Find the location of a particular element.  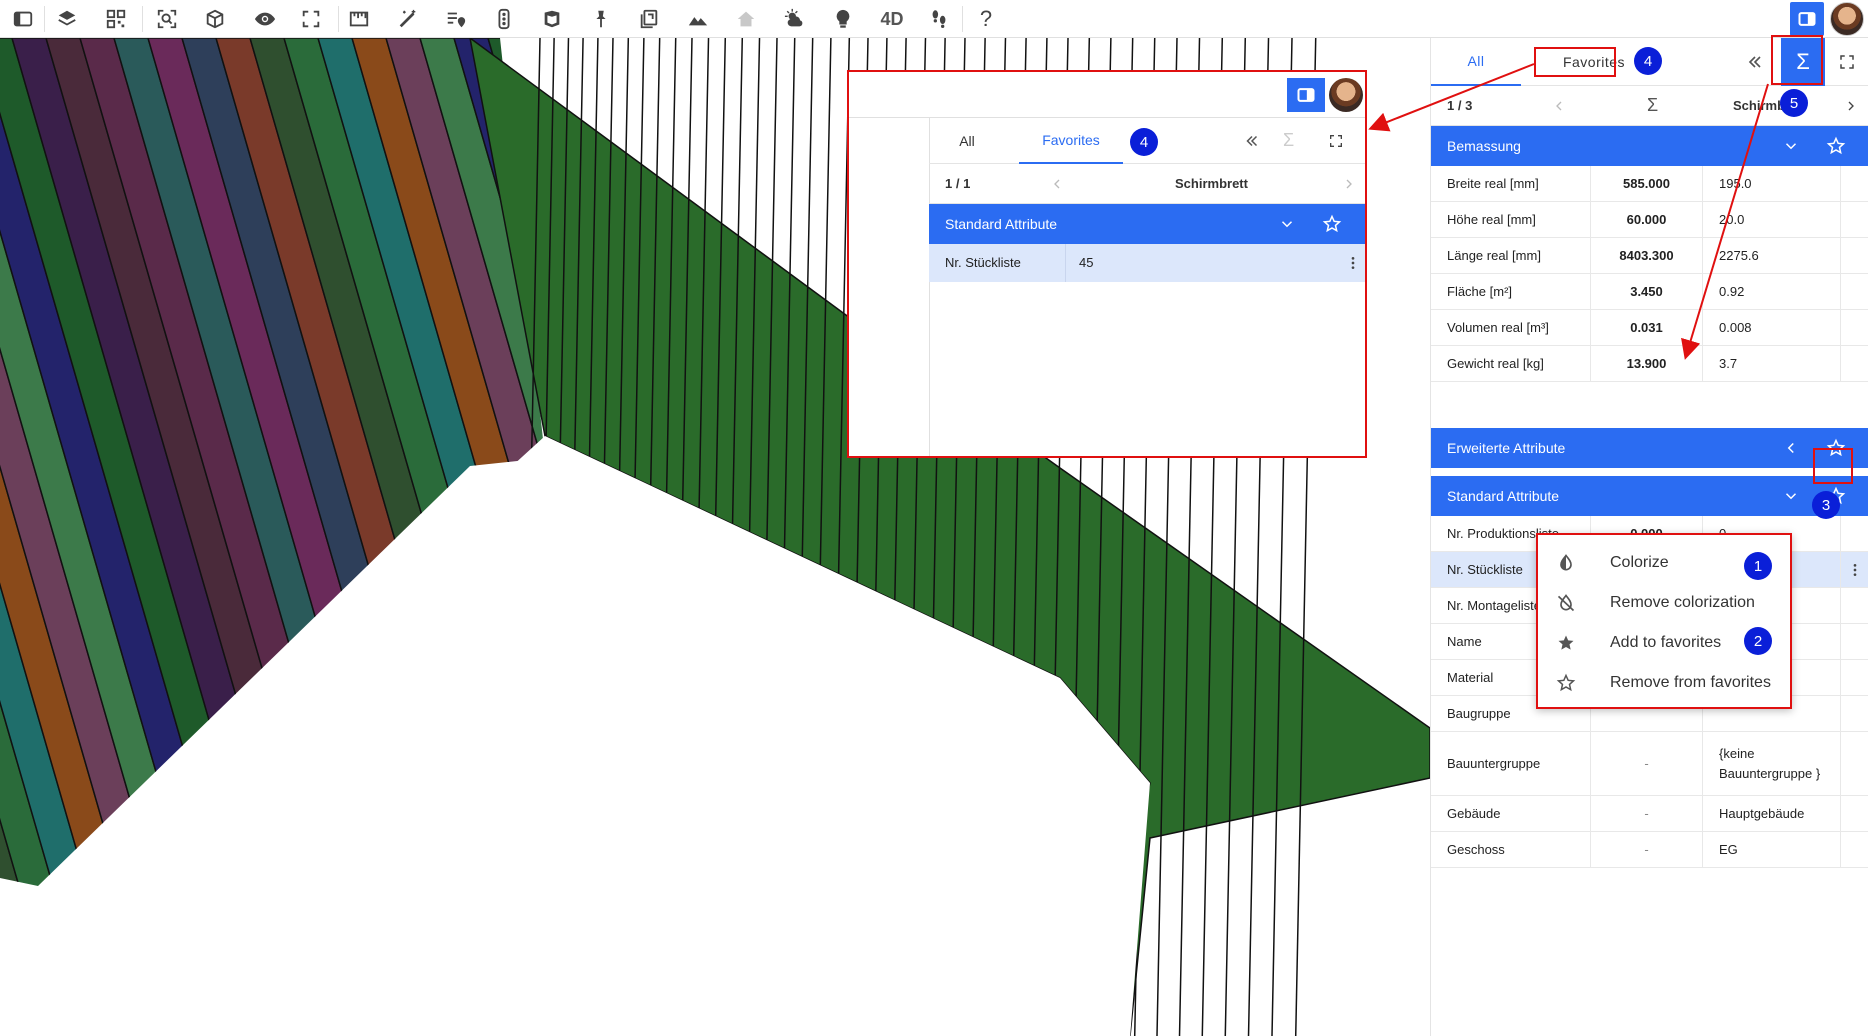

inset-section-title: Standard Attribute is located at coordinates (1001, 224).